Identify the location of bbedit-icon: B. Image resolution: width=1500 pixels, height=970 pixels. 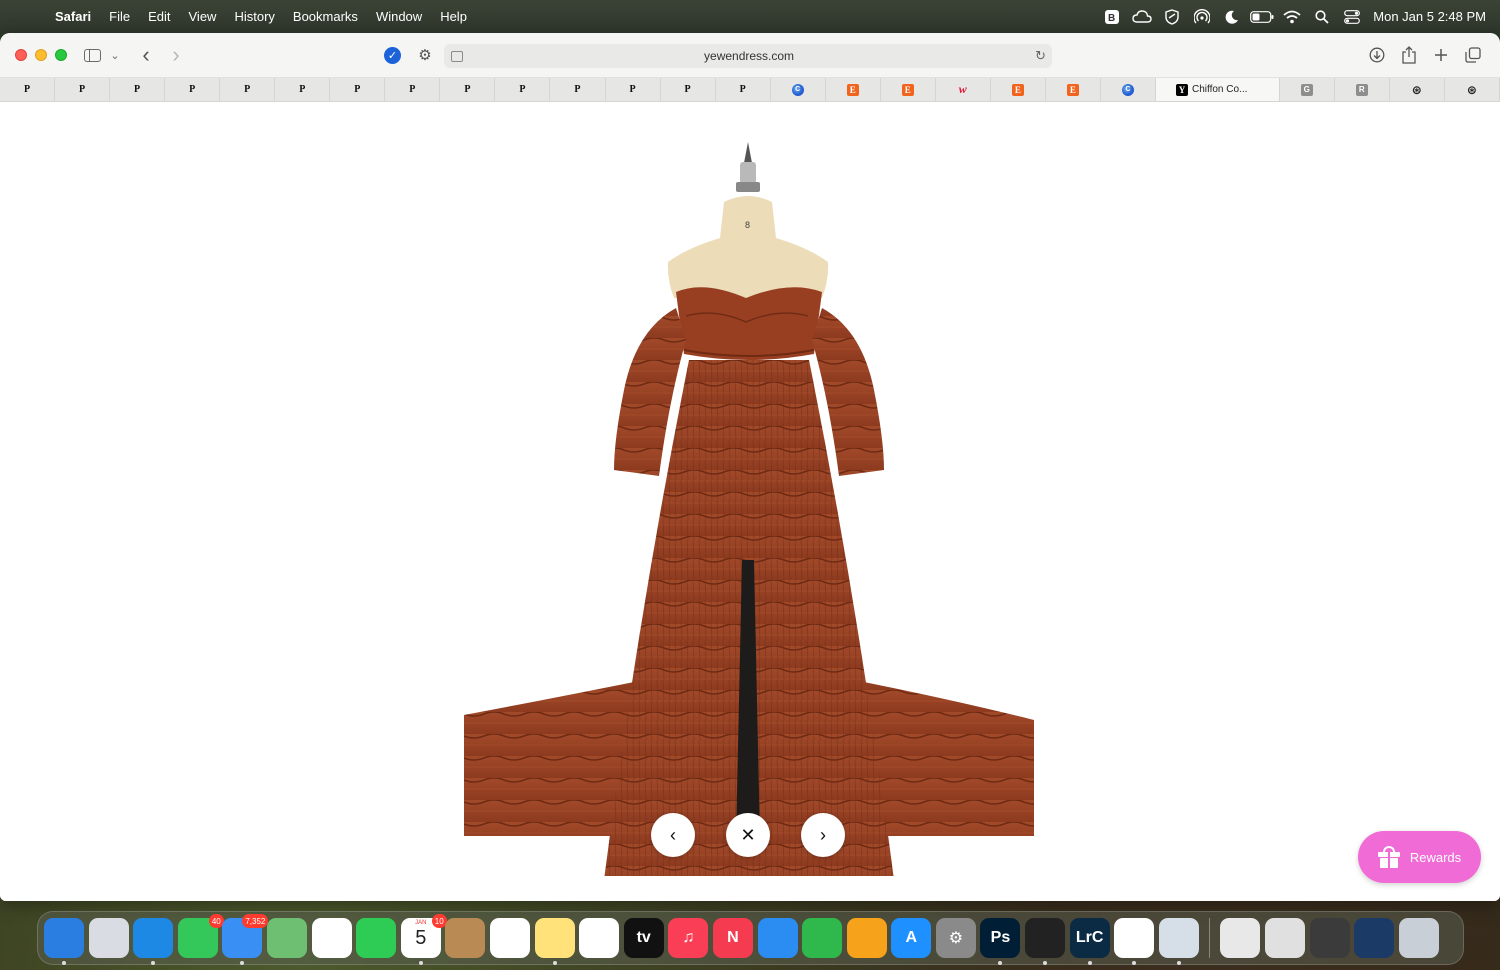
(1112, 17).